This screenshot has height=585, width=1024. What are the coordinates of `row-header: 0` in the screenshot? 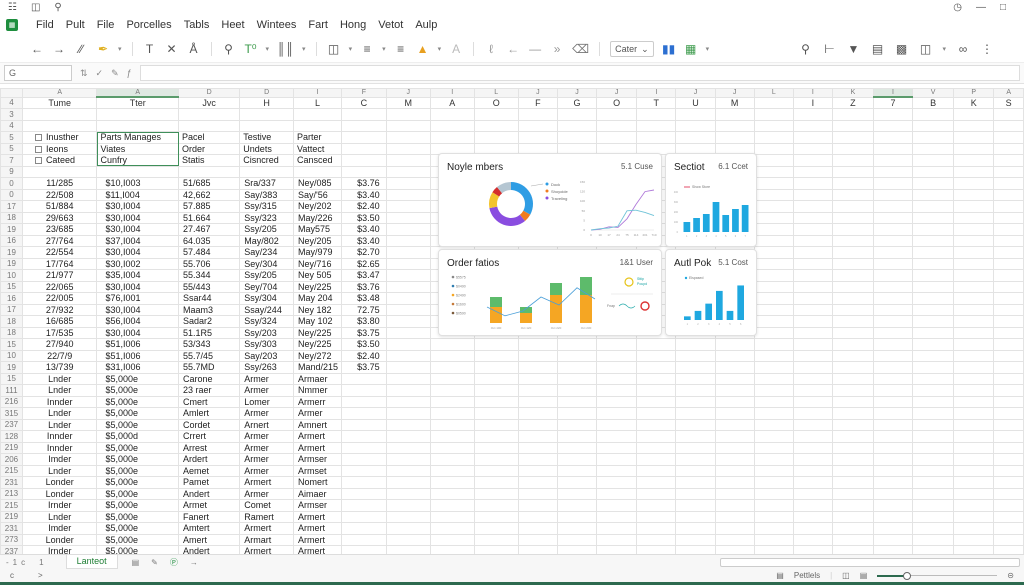 It's located at (11, 194).